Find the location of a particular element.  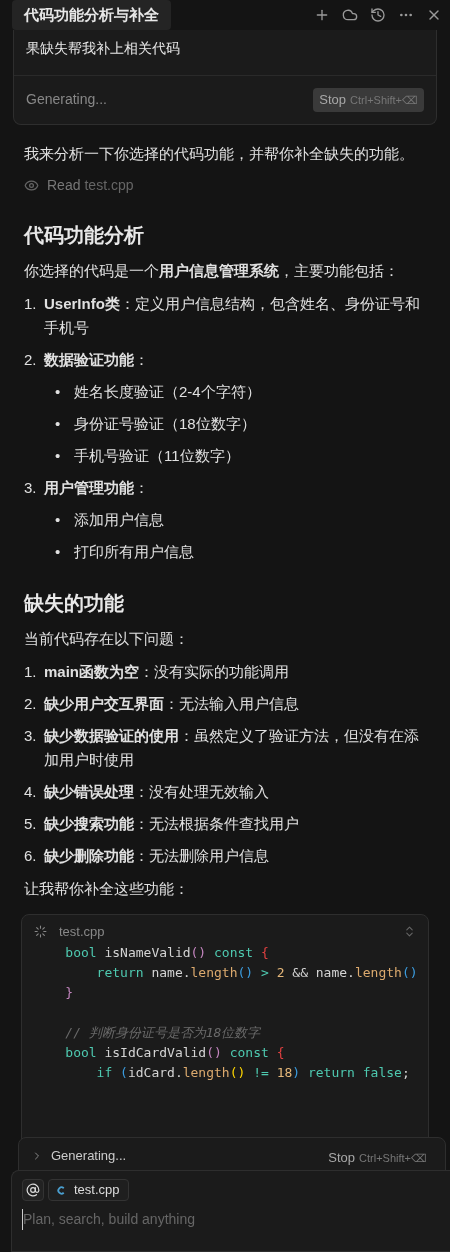

eye-icon is located at coordinates (31, 185).